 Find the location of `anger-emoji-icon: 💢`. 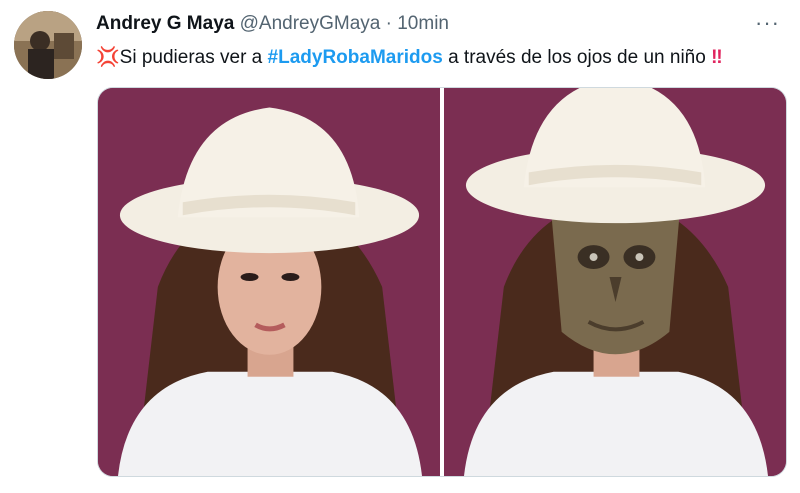

anger-emoji-icon: 💢 is located at coordinates (108, 57).